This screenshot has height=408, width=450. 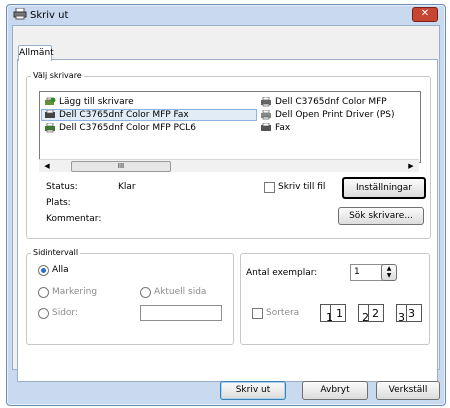 What do you see at coordinates (20, 15) in the screenshot?
I see `printer-app-icon` at bounding box center [20, 15].